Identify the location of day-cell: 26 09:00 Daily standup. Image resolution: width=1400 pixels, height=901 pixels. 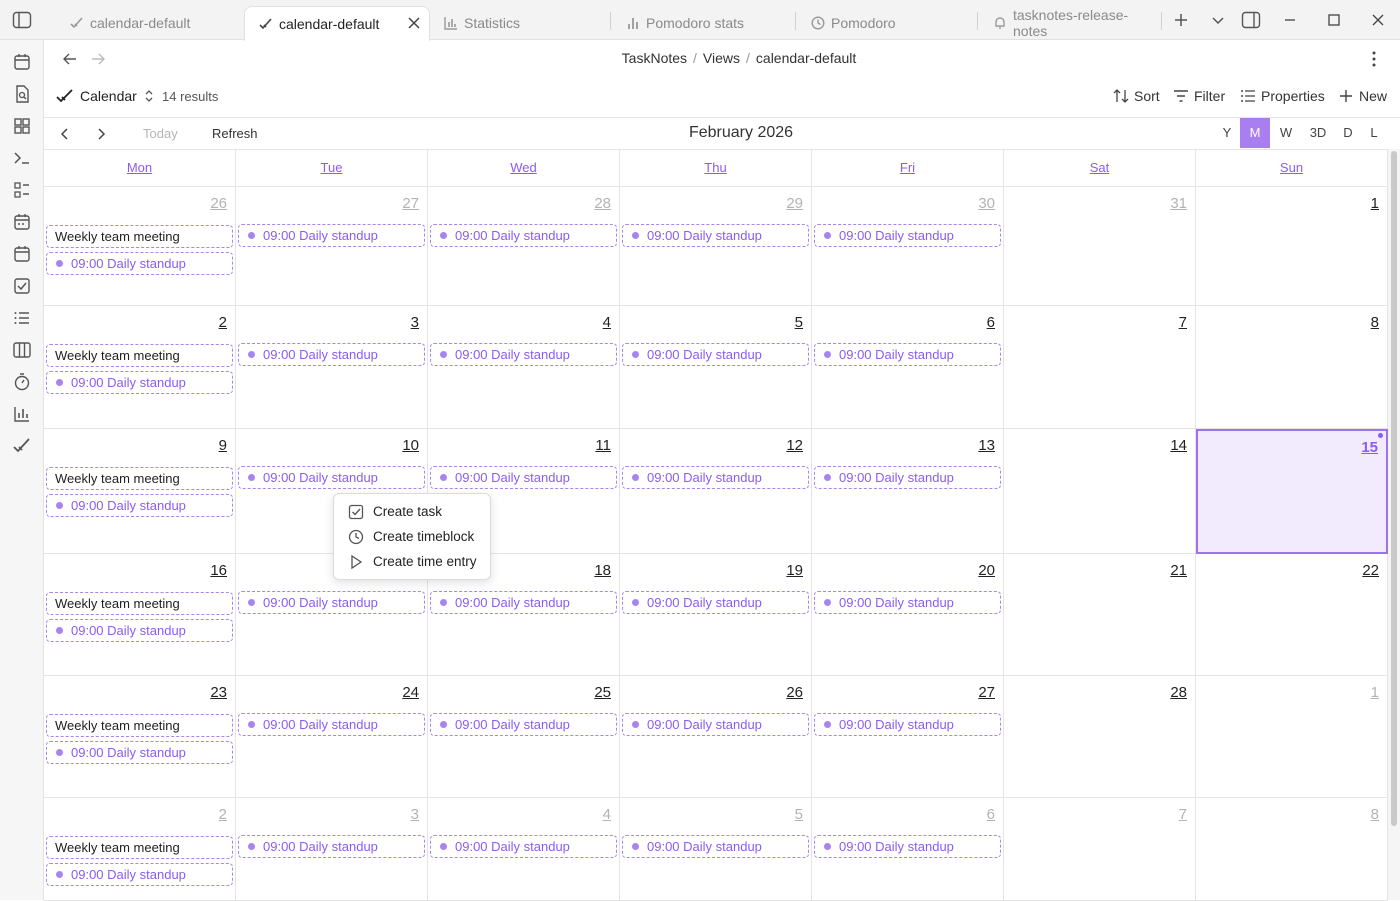
(716, 737).